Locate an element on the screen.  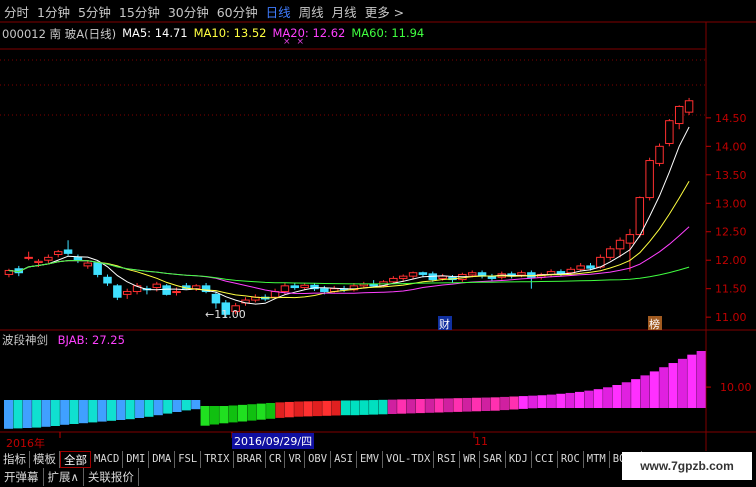
tab-3: MACD is located at coordinates (107, 459).